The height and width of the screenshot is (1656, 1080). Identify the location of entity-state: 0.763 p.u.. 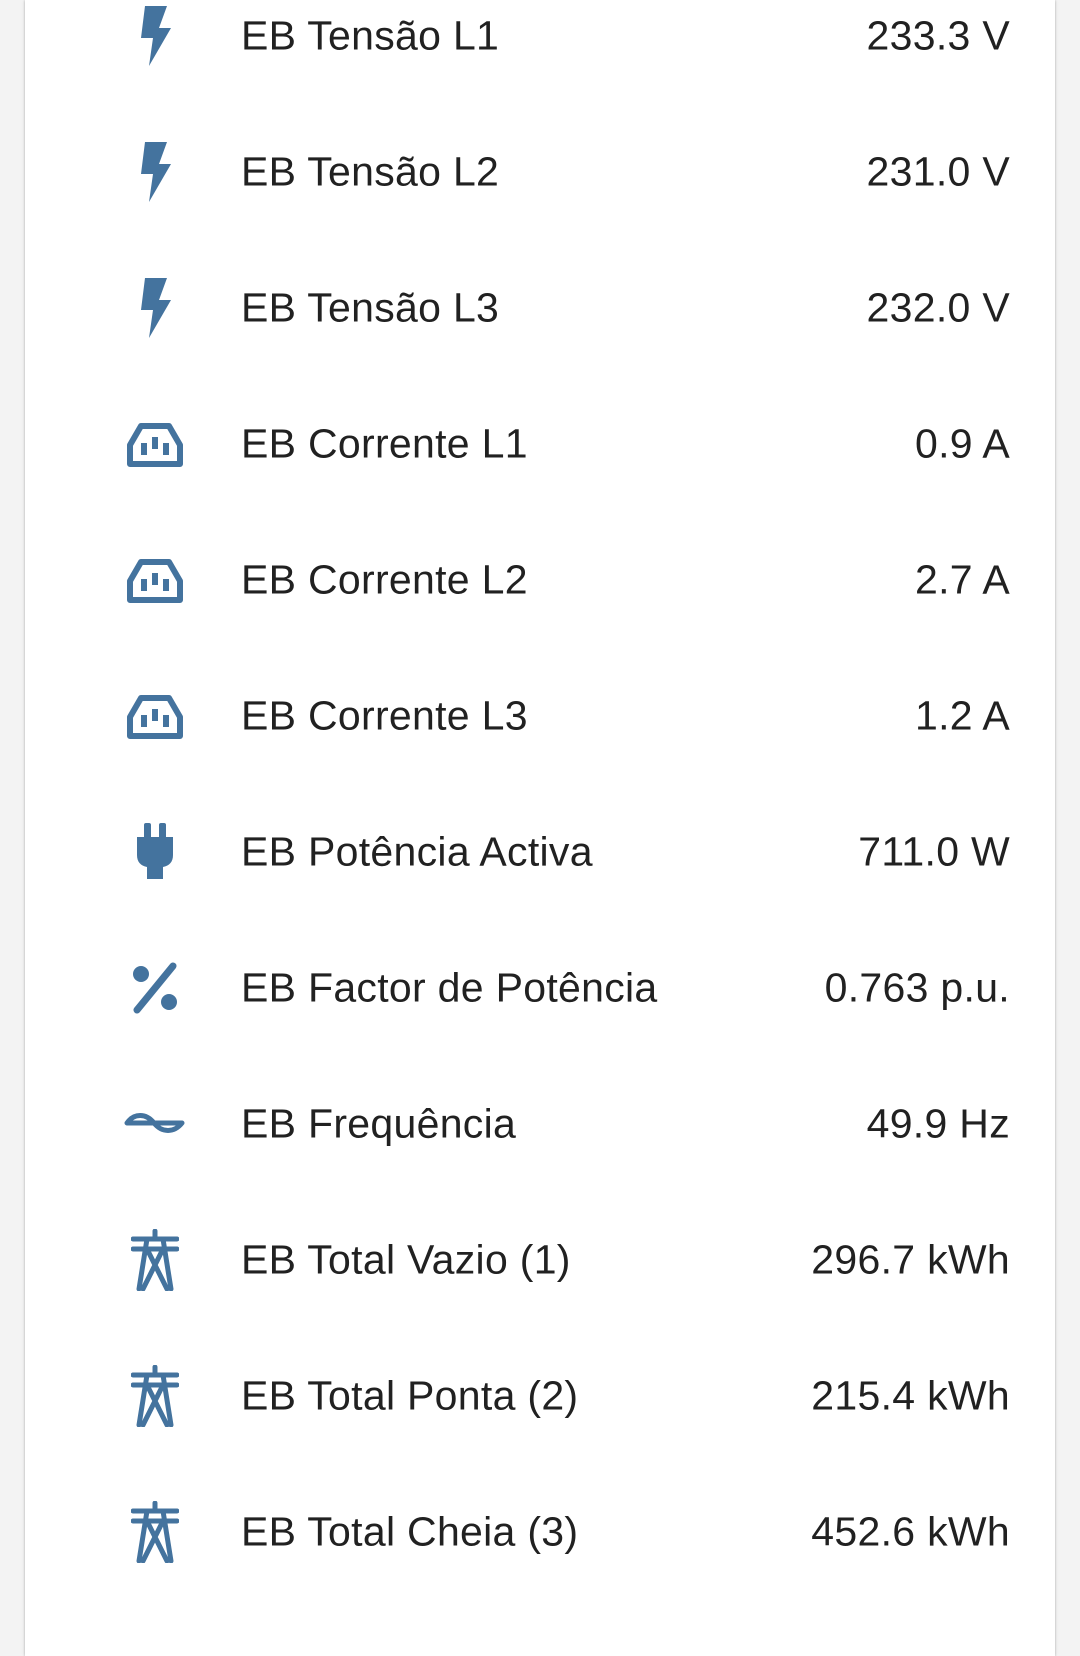
(917, 987).